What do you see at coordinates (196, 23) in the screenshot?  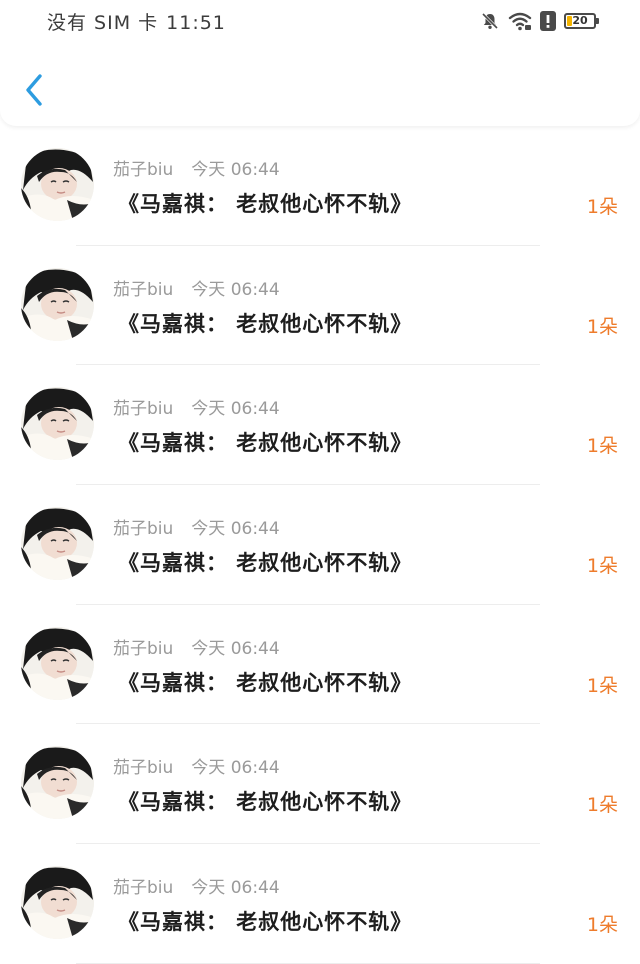 I see `clock: 11:51` at bounding box center [196, 23].